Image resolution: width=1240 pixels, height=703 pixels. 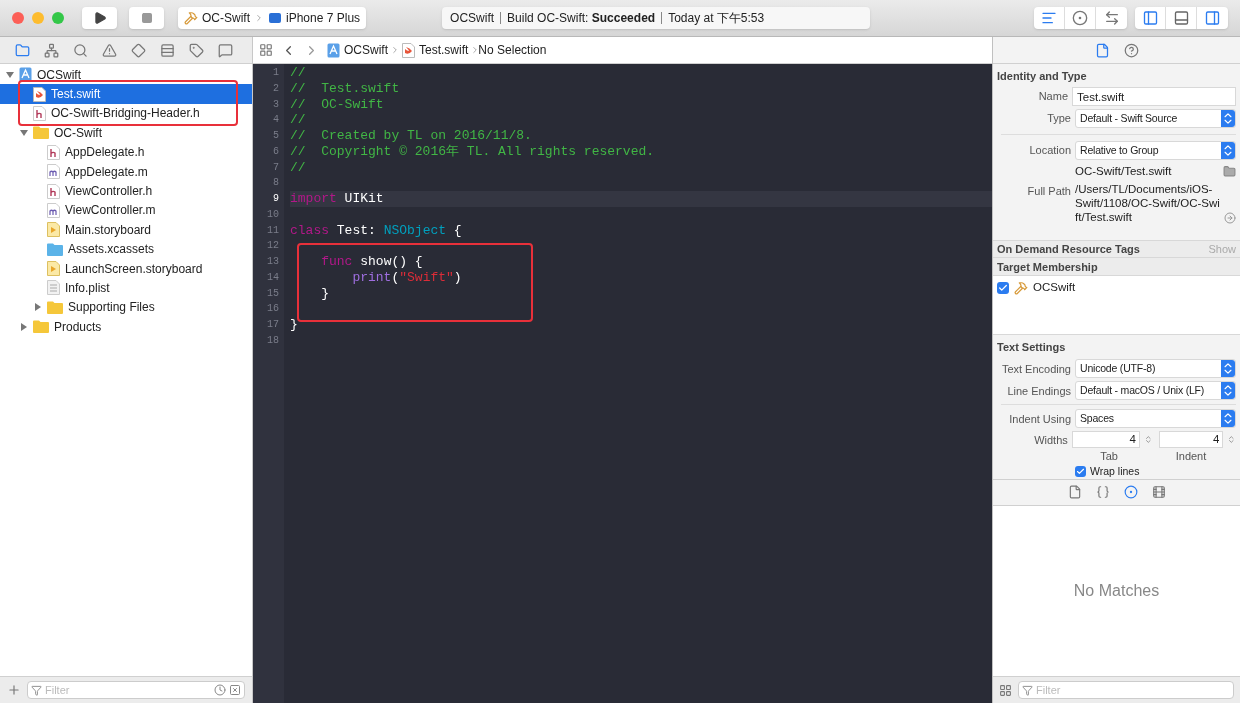 I want to click on full-path: /Users/TL/Documents/iOS-Swift/1108/OC-Swift/OC-Swift/Test.swift, so click(x=1147, y=203).